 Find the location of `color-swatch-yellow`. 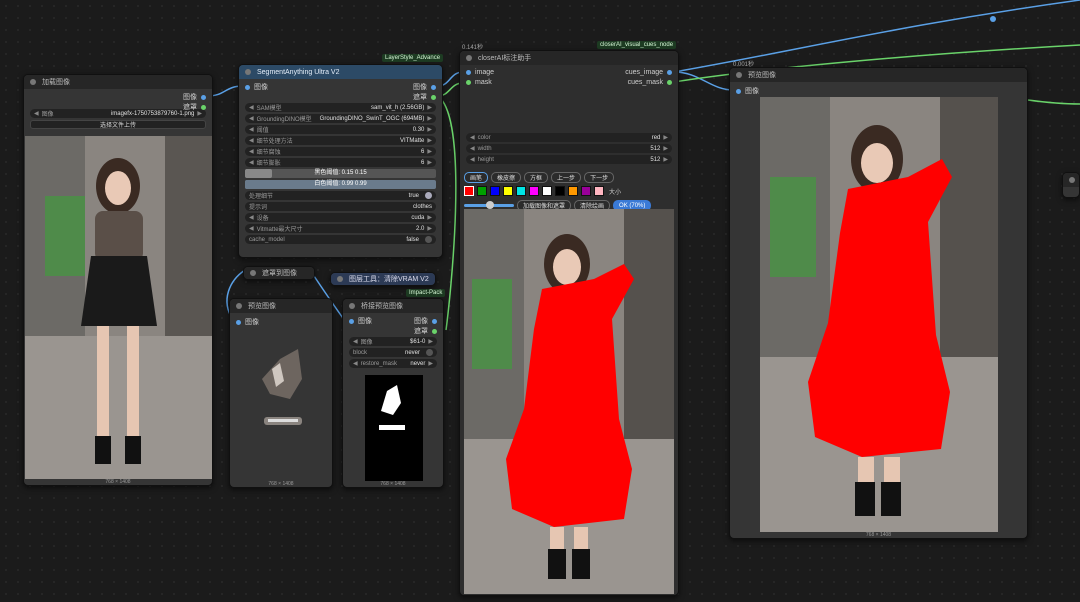

color-swatch-yellow is located at coordinates (508, 191).